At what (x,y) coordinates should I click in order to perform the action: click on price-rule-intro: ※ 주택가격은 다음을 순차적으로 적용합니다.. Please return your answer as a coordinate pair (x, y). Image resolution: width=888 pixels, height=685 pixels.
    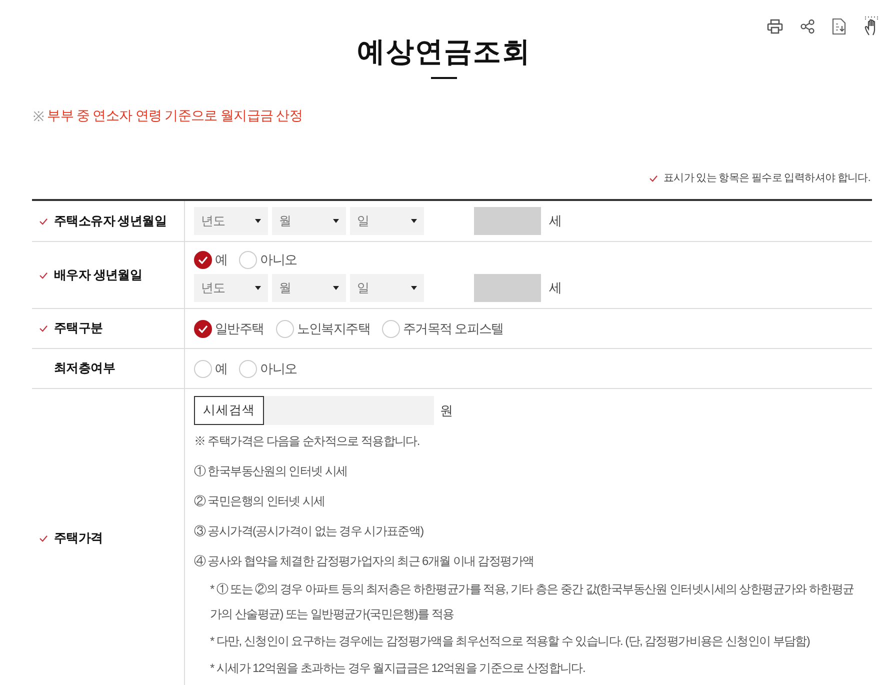
    Looking at the image, I should click on (307, 441).